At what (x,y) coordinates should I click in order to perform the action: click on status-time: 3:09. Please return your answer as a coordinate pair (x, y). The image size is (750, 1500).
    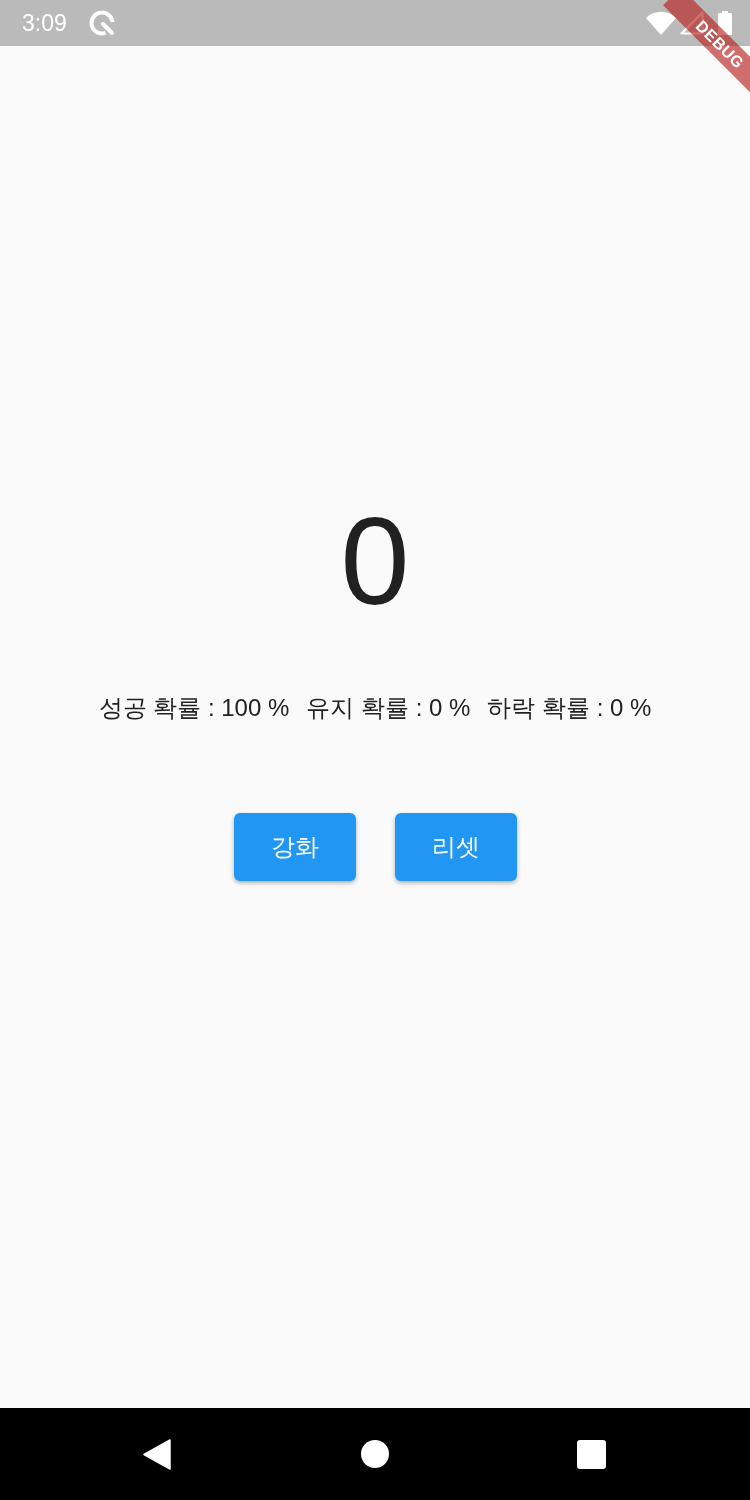
    Looking at the image, I should click on (44, 23).